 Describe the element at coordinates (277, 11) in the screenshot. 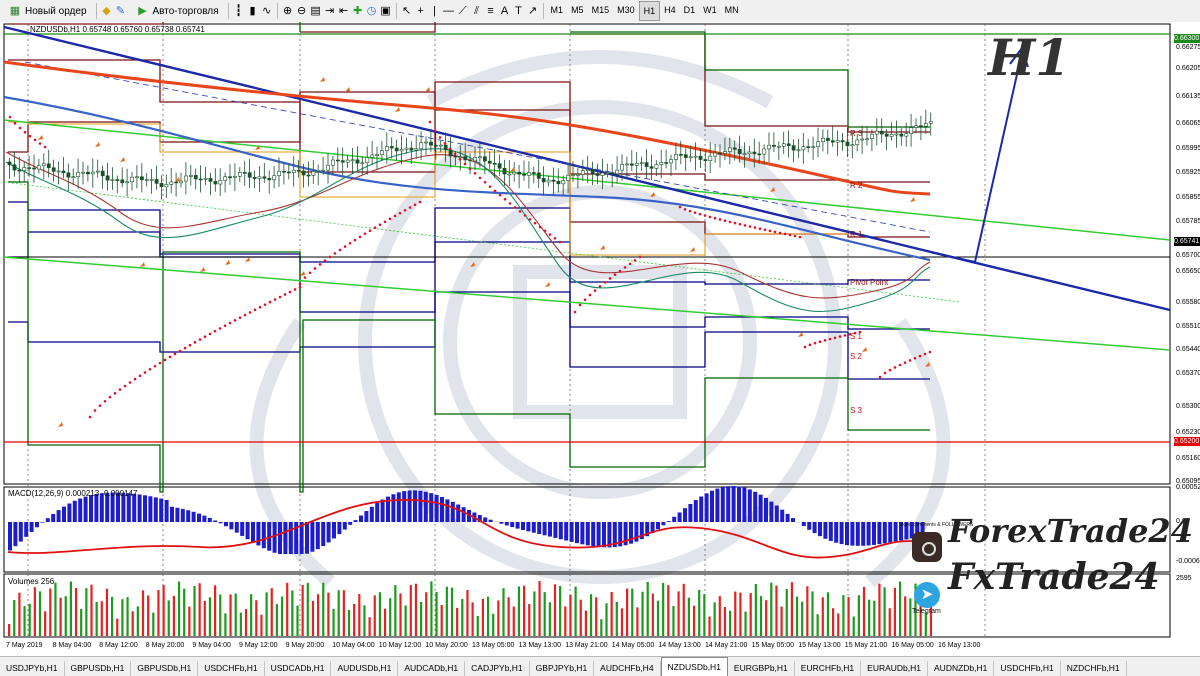

I see `toolbar-separator` at that location.